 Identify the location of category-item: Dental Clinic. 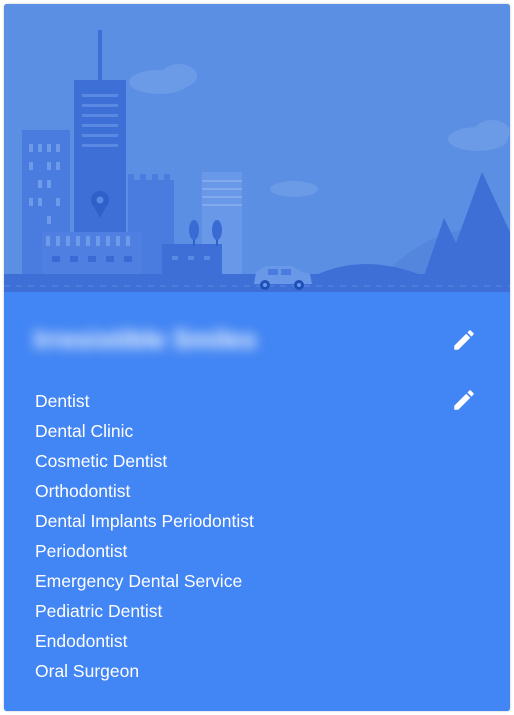
(84, 431).